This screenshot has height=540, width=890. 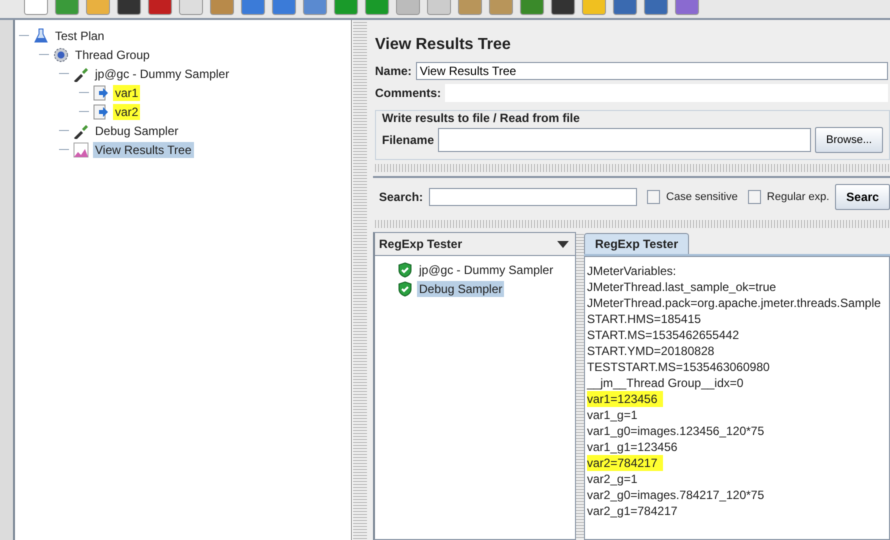 I want to click on name-field: View Results Tree, so click(x=652, y=71).